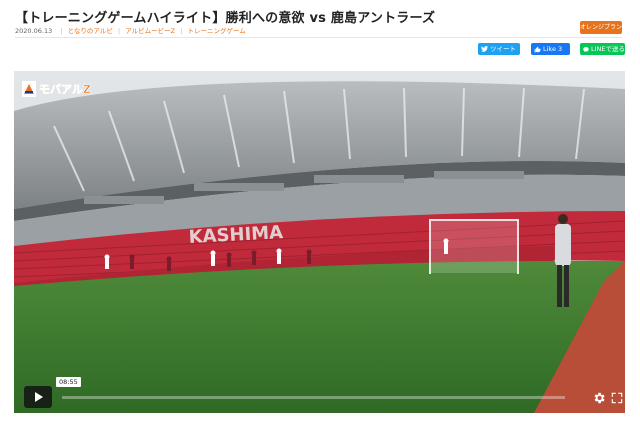  What do you see at coordinates (216, 31) in the screenshot?
I see `category-link-3: トレーニングゲーム` at bounding box center [216, 31].